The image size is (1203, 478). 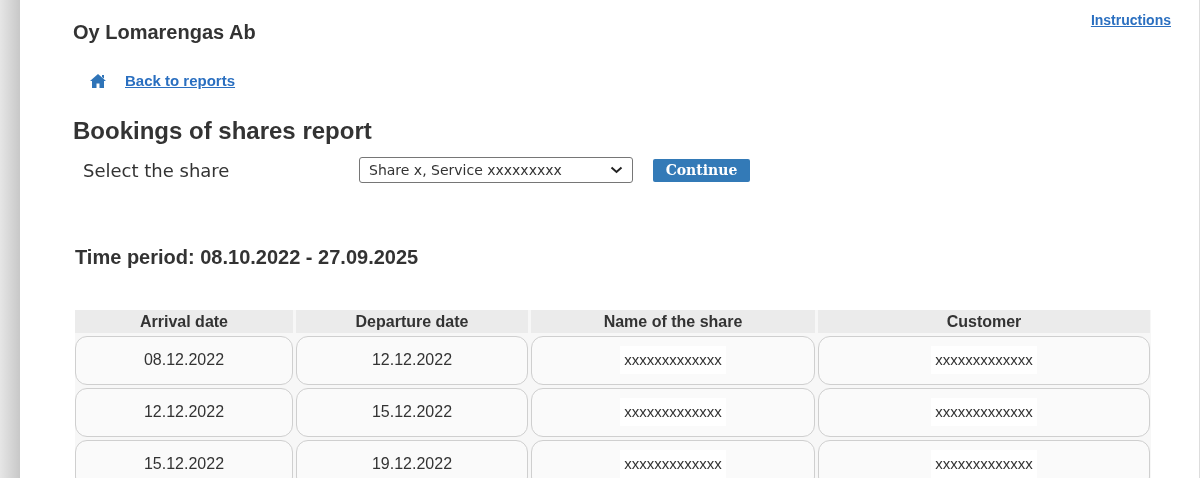 What do you see at coordinates (184, 321) in the screenshot?
I see `column-header: Arrival date` at bounding box center [184, 321].